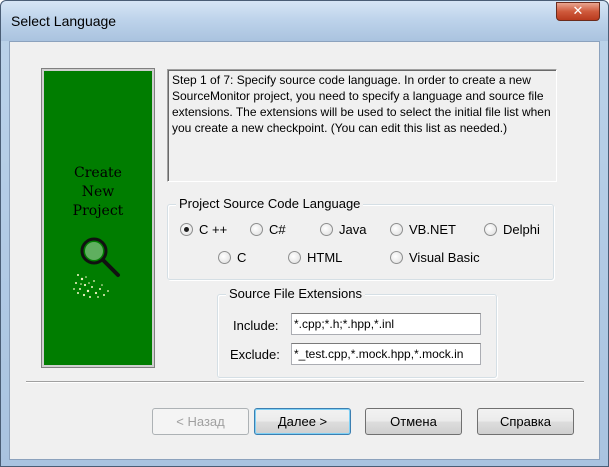 Image resolution: width=609 pixels, height=467 pixels. I want to click on radio-visual-basic: Visual Basic, so click(435, 257).